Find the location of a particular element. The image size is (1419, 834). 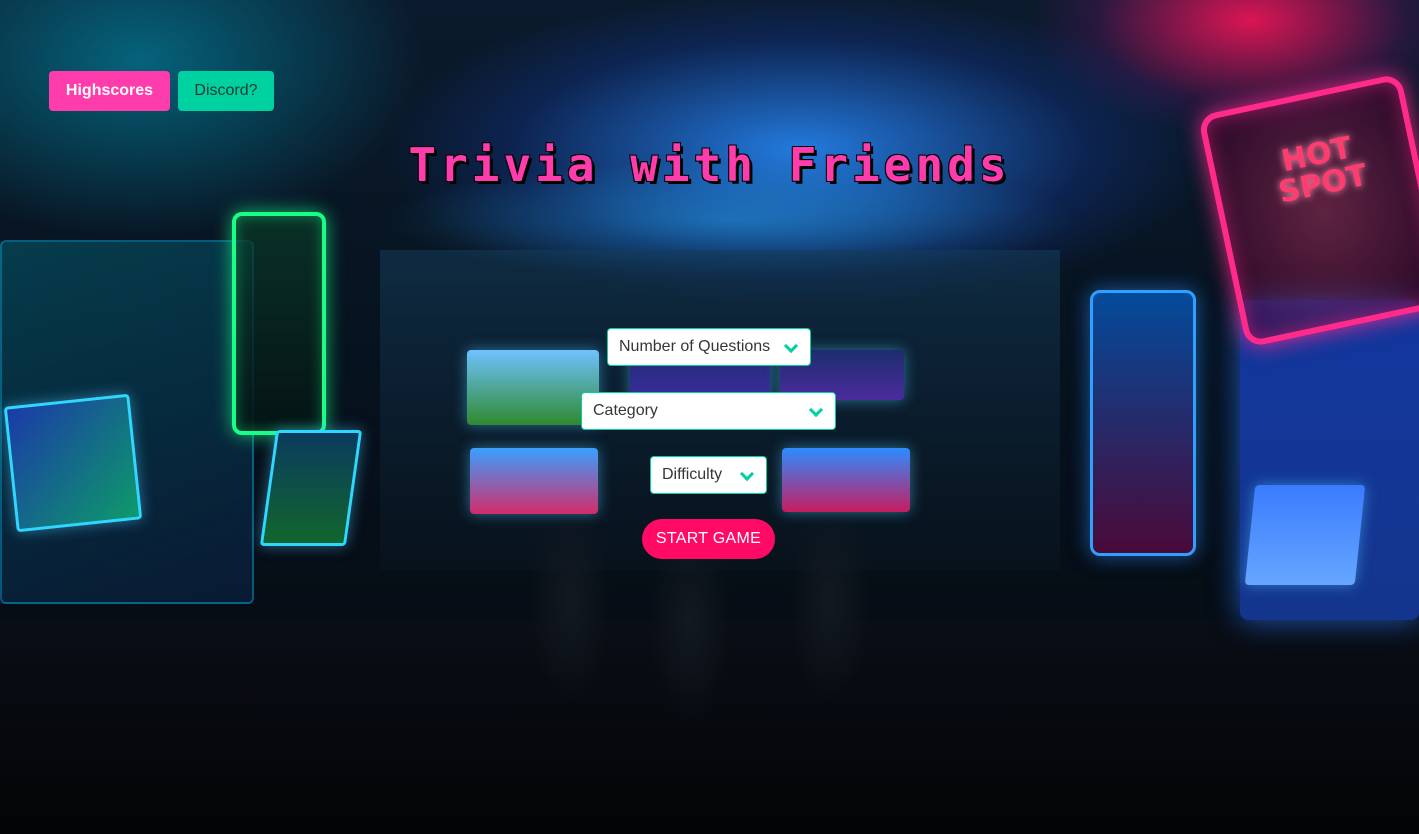

arcade-cabinet-right is located at coordinates (1329, 460).